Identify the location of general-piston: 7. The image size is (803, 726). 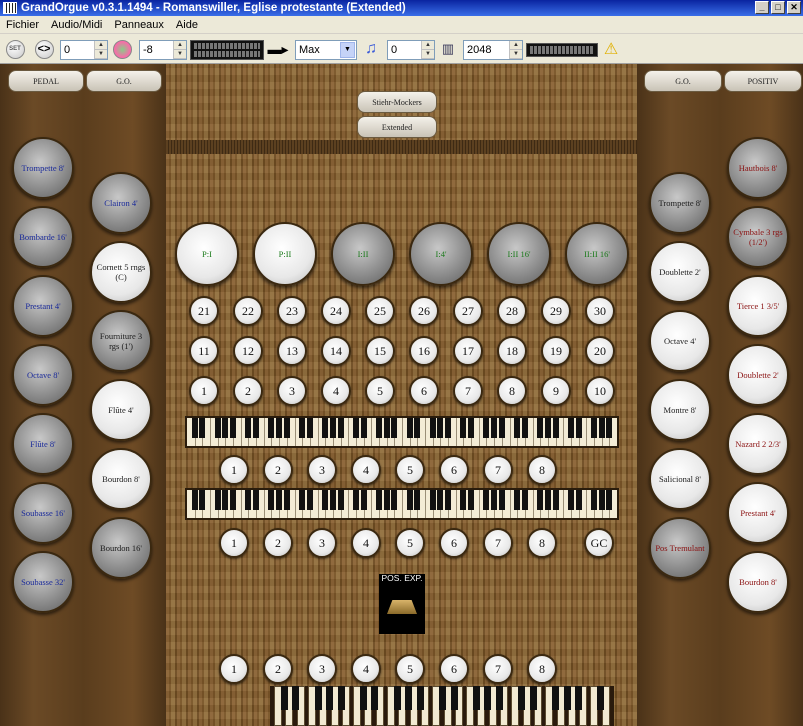
(468, 391).